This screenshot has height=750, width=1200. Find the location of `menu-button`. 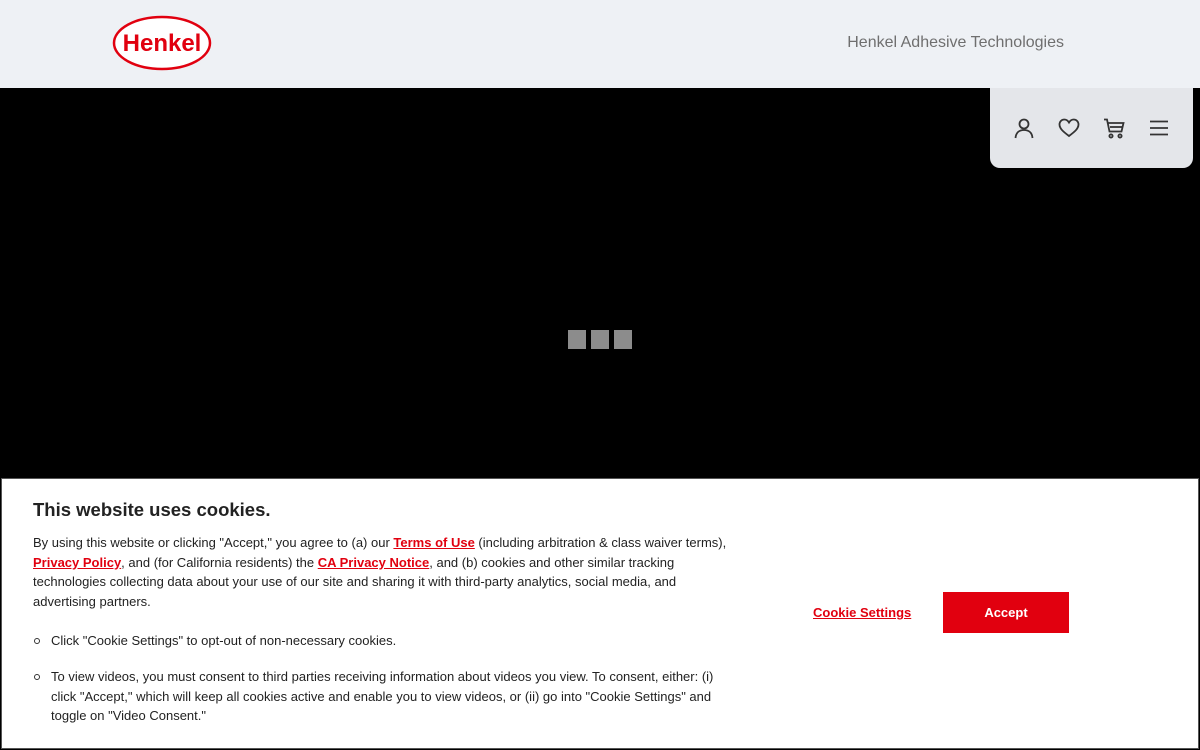

menu-button is located at coordinates (1159, 128).